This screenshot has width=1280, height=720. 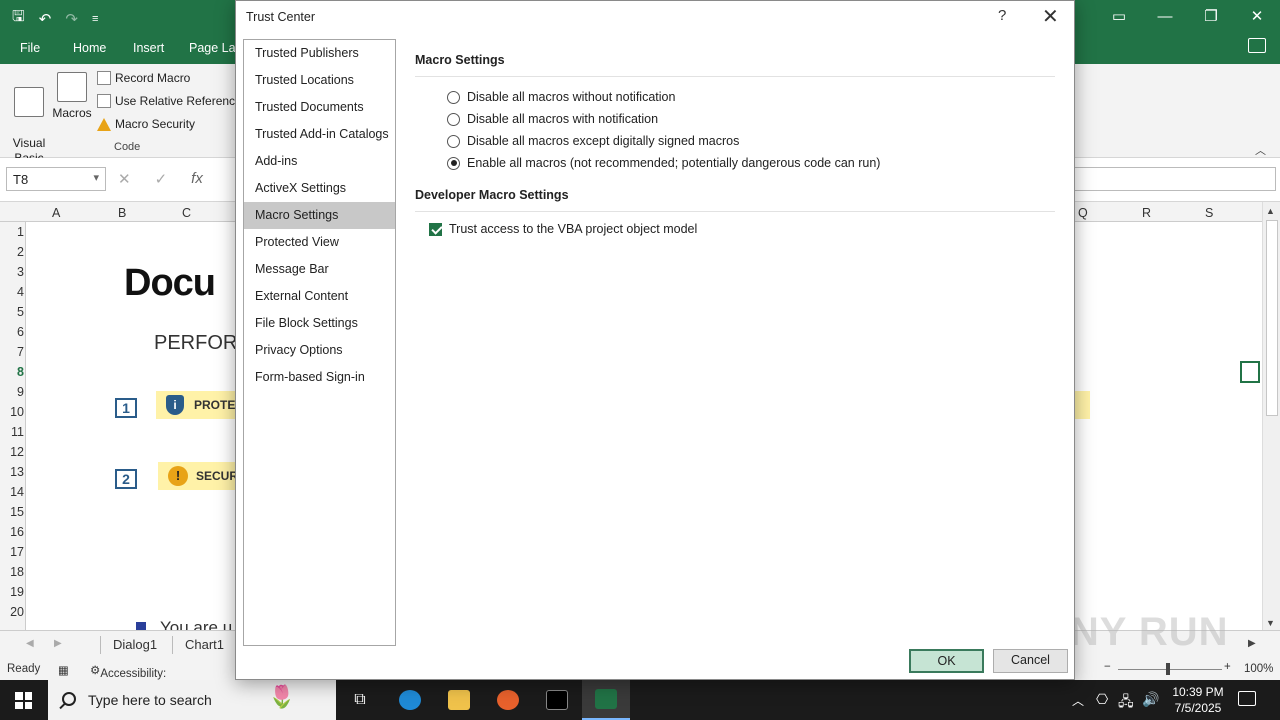 What do you see at coordinates (319, 215) in the screenshot?
I see `nav-item-macro-settings: Macro Settings` at bounding box center [319, 215].